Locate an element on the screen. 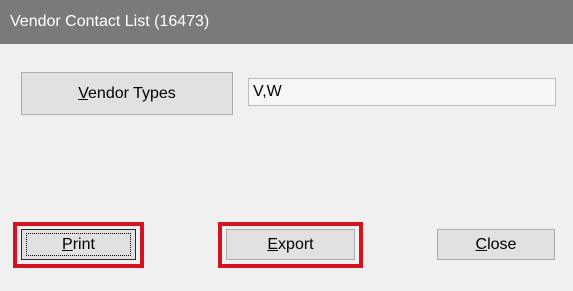  vendor-types-button: Vendor Types is located at coordinates (127, 93).